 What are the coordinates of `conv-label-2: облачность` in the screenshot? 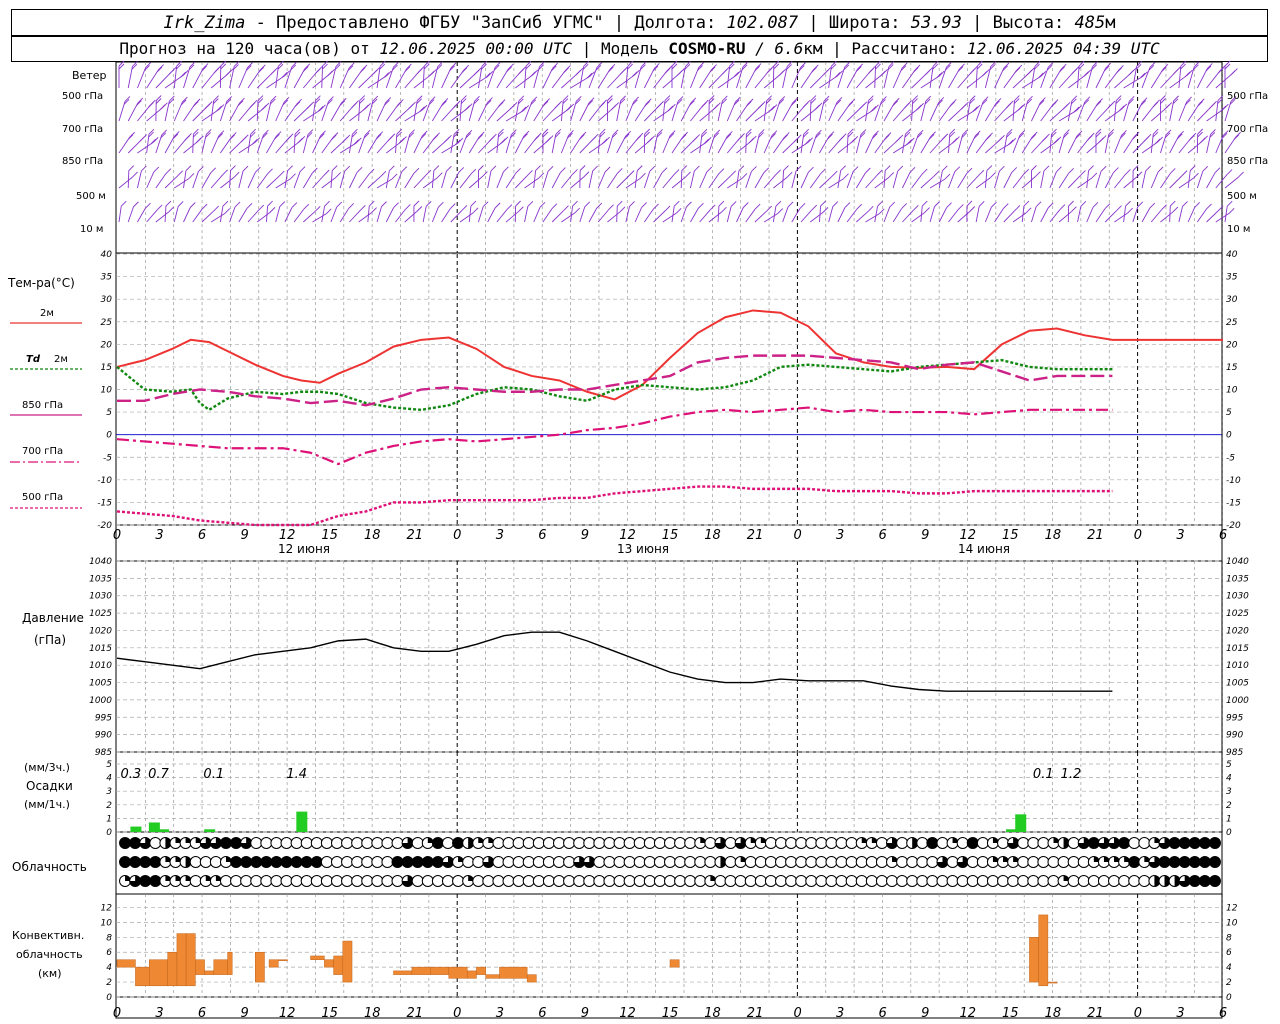 It's located at (49, 954).